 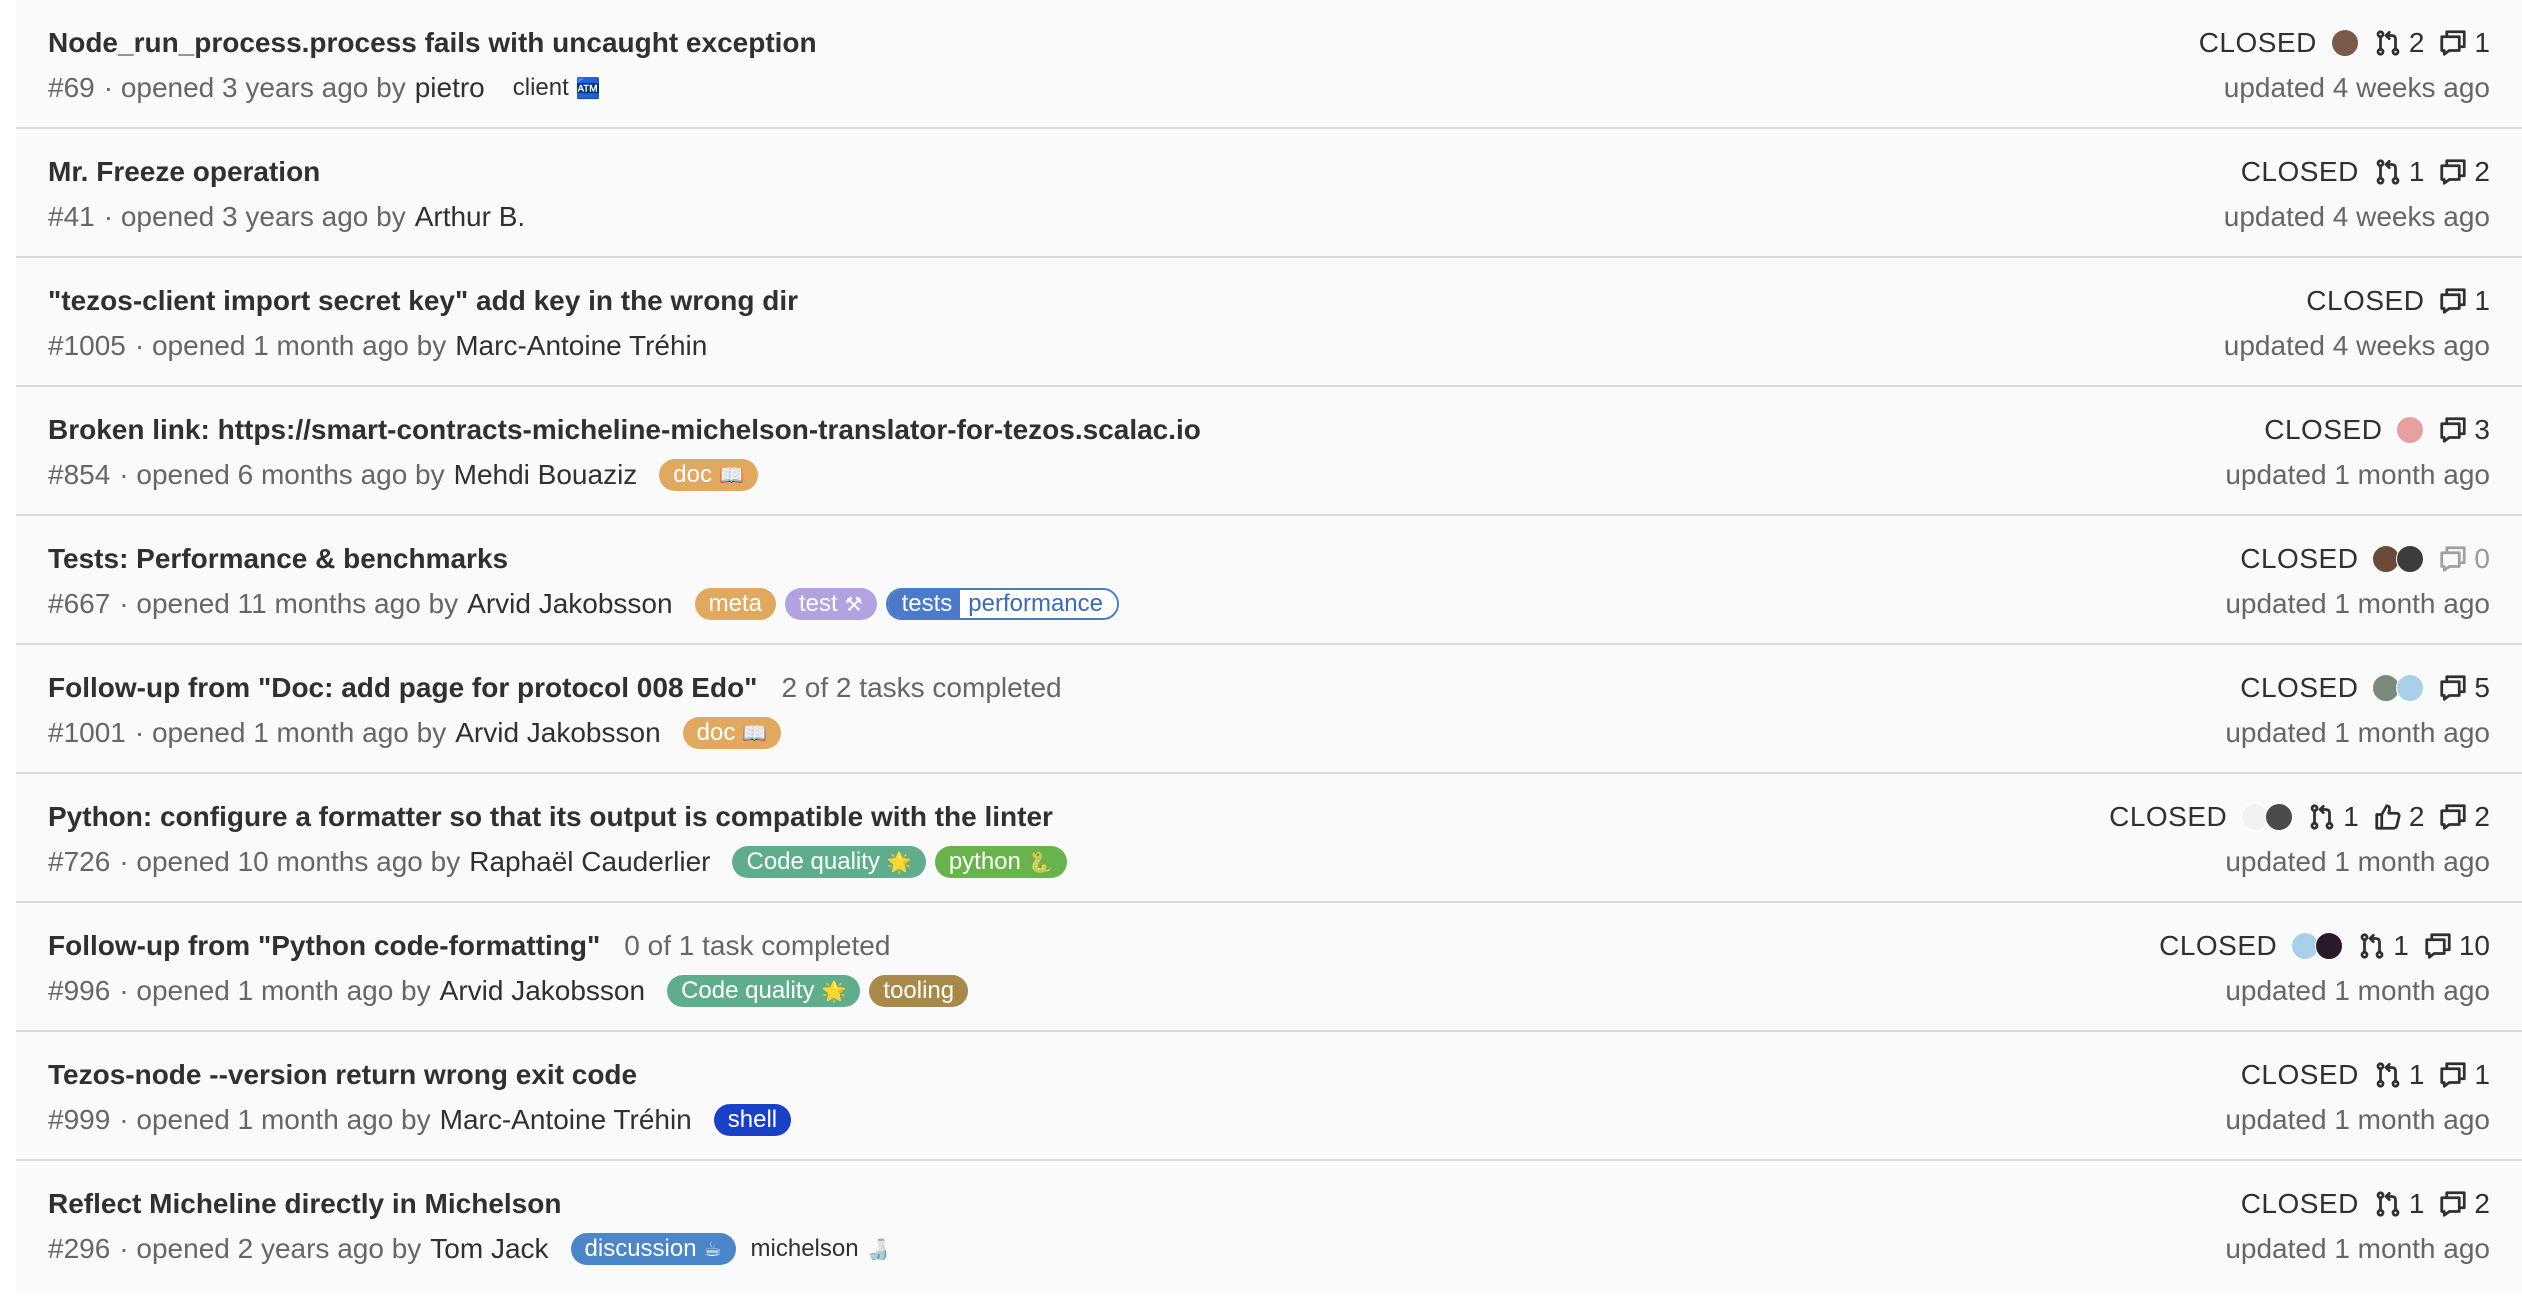 What do you see at coordinates (755, 733) in the screenshot?
I see `label-emoji: 📖` at bounding box center [755, 733].